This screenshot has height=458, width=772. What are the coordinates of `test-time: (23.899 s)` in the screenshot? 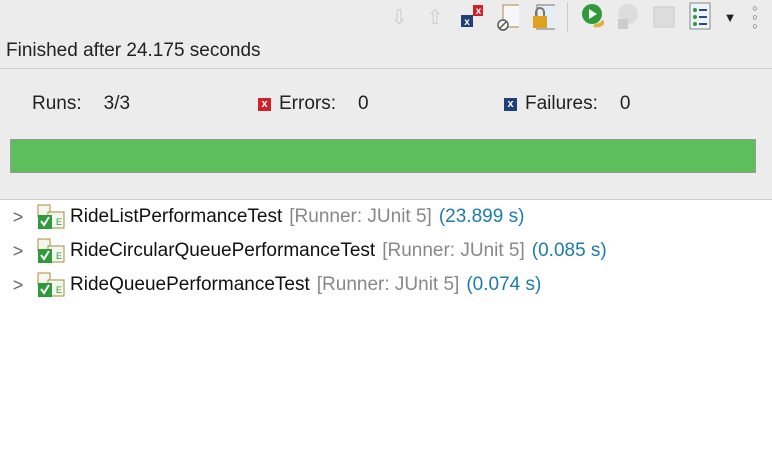 It's located at (481, 216).